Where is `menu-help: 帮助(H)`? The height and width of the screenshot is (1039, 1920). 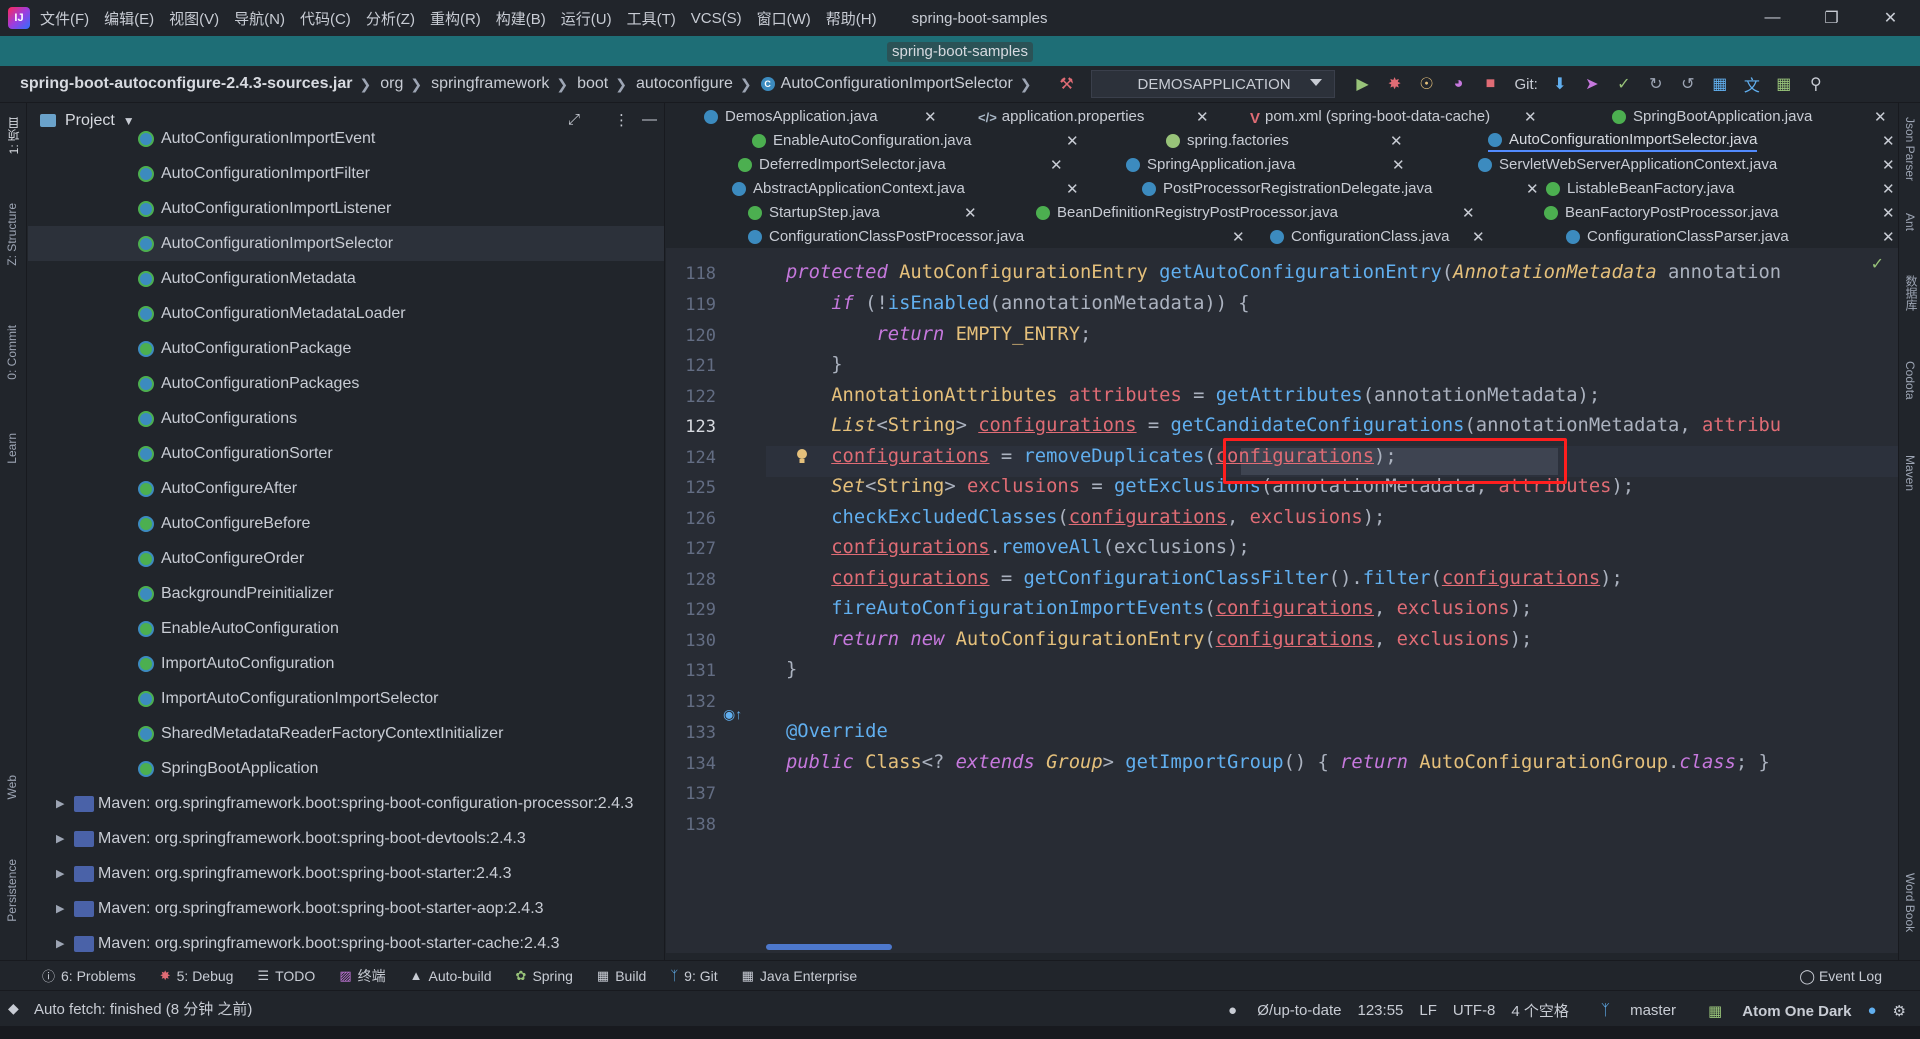
menu-help: 帮助(H) is located at coordinates (851, 18).